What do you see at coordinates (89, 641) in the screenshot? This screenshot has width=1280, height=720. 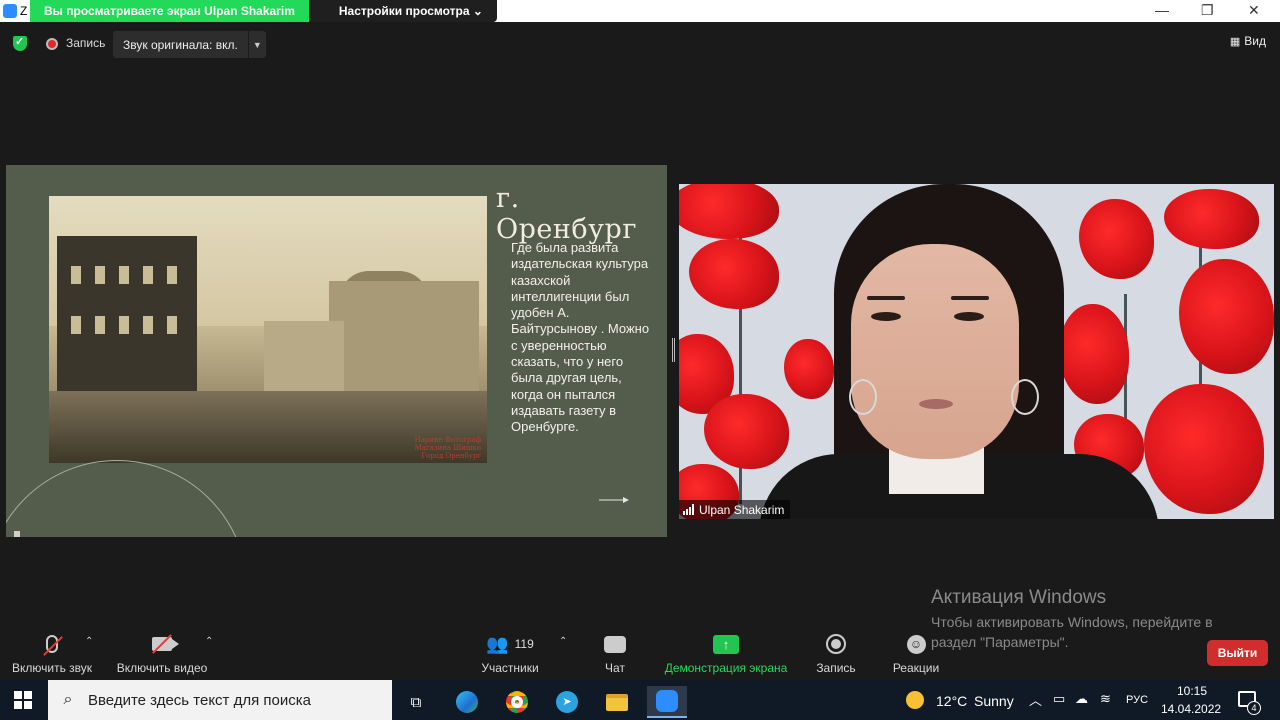 I see `audio-options-chevron-up-icon: ⌃` at bounding box center [89, 641].